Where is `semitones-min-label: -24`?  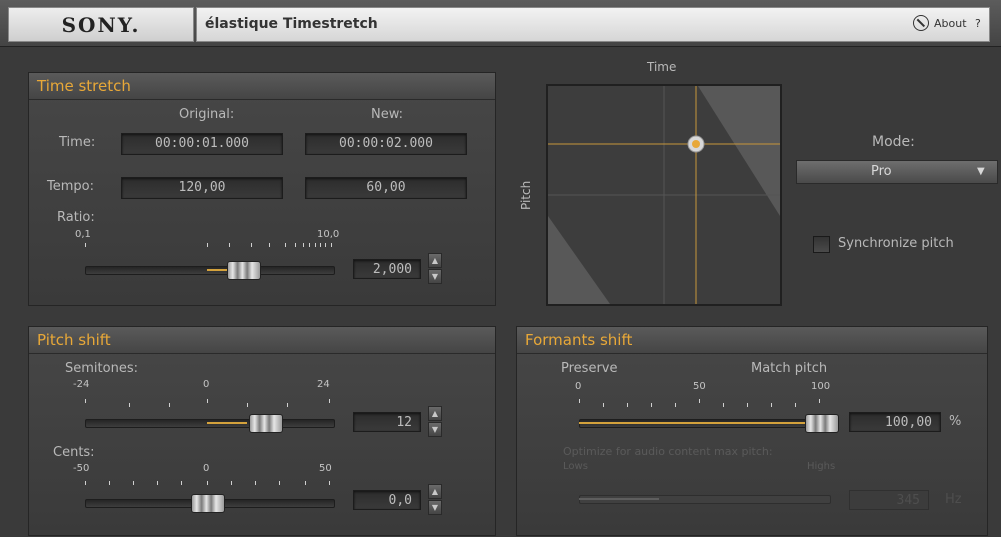 semitones-min-label: -24 is located at coordinates (81, 384).